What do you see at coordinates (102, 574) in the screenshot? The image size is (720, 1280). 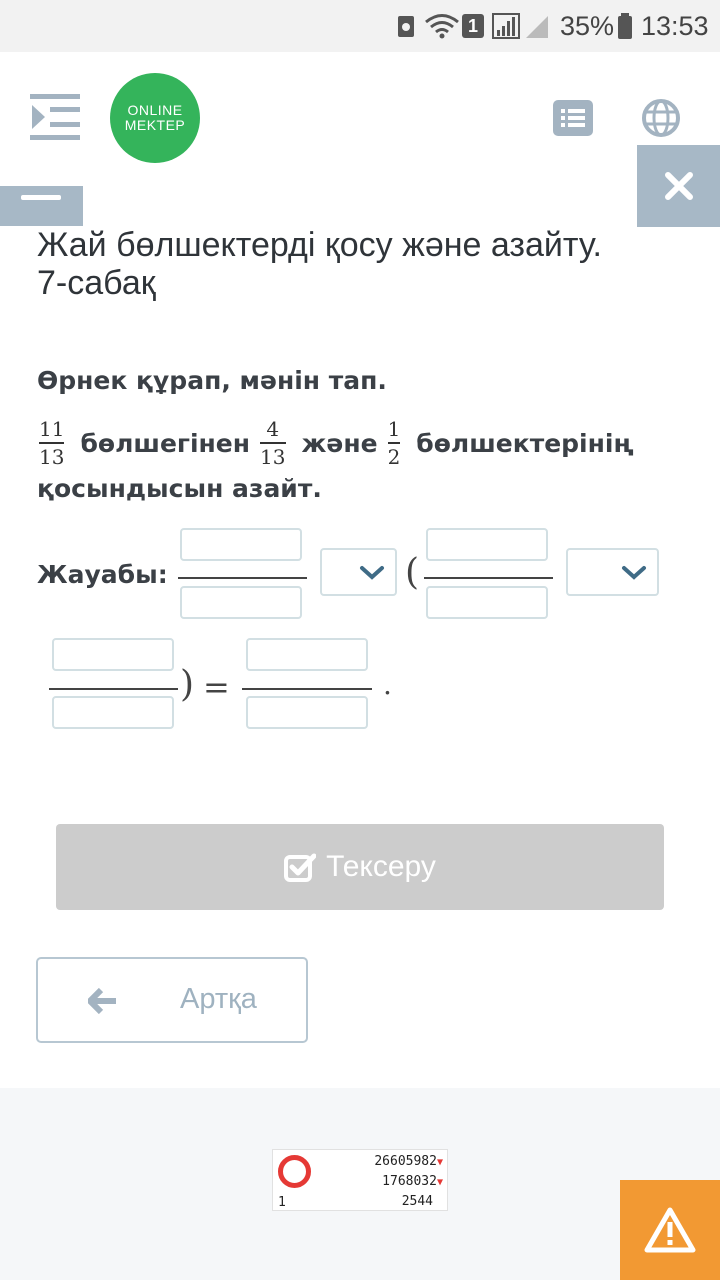 I see `answer-label: Жауабы:` at bounding box center [102, 574].